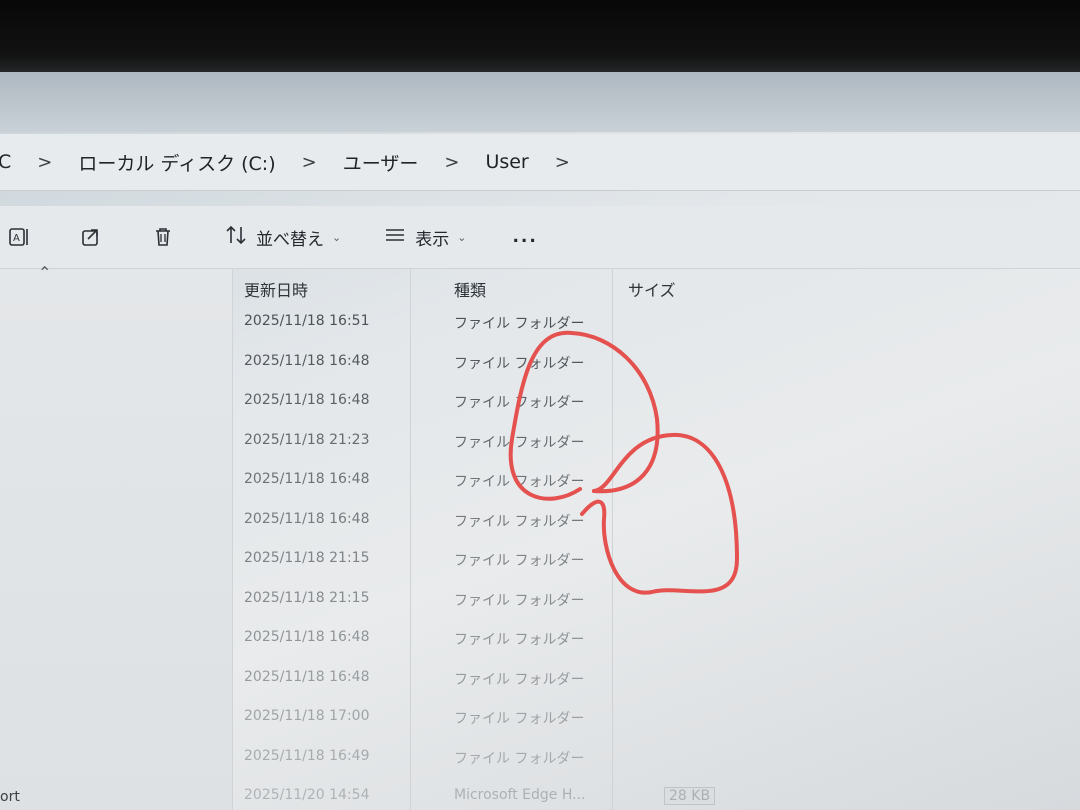  I want to click on sort-icon, so click(236, 237).